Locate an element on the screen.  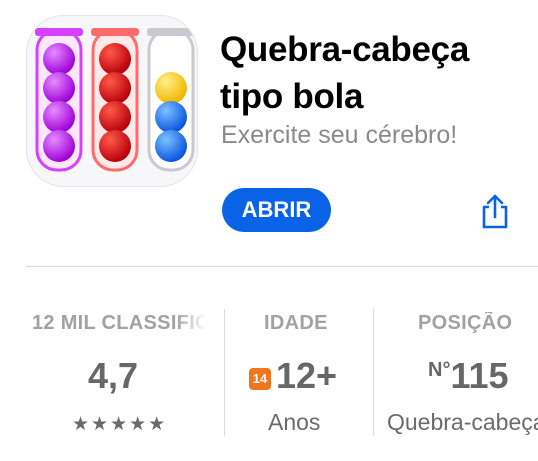
share-button is located at coordinates (495, 212).